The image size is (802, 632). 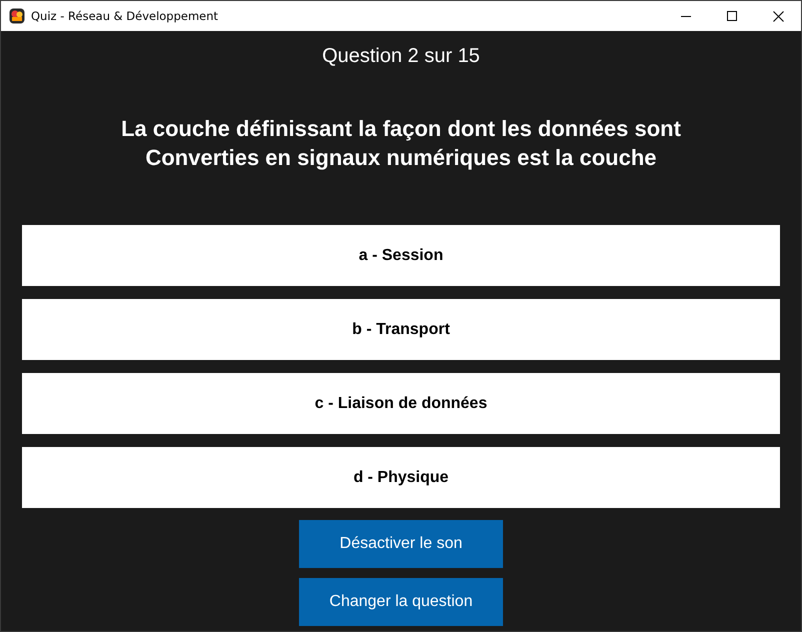 What do you see at coordinates (401, 56) in the screenshot?
I see `question-counter: Question 2 sur 15` at bounding box center [401, 56].